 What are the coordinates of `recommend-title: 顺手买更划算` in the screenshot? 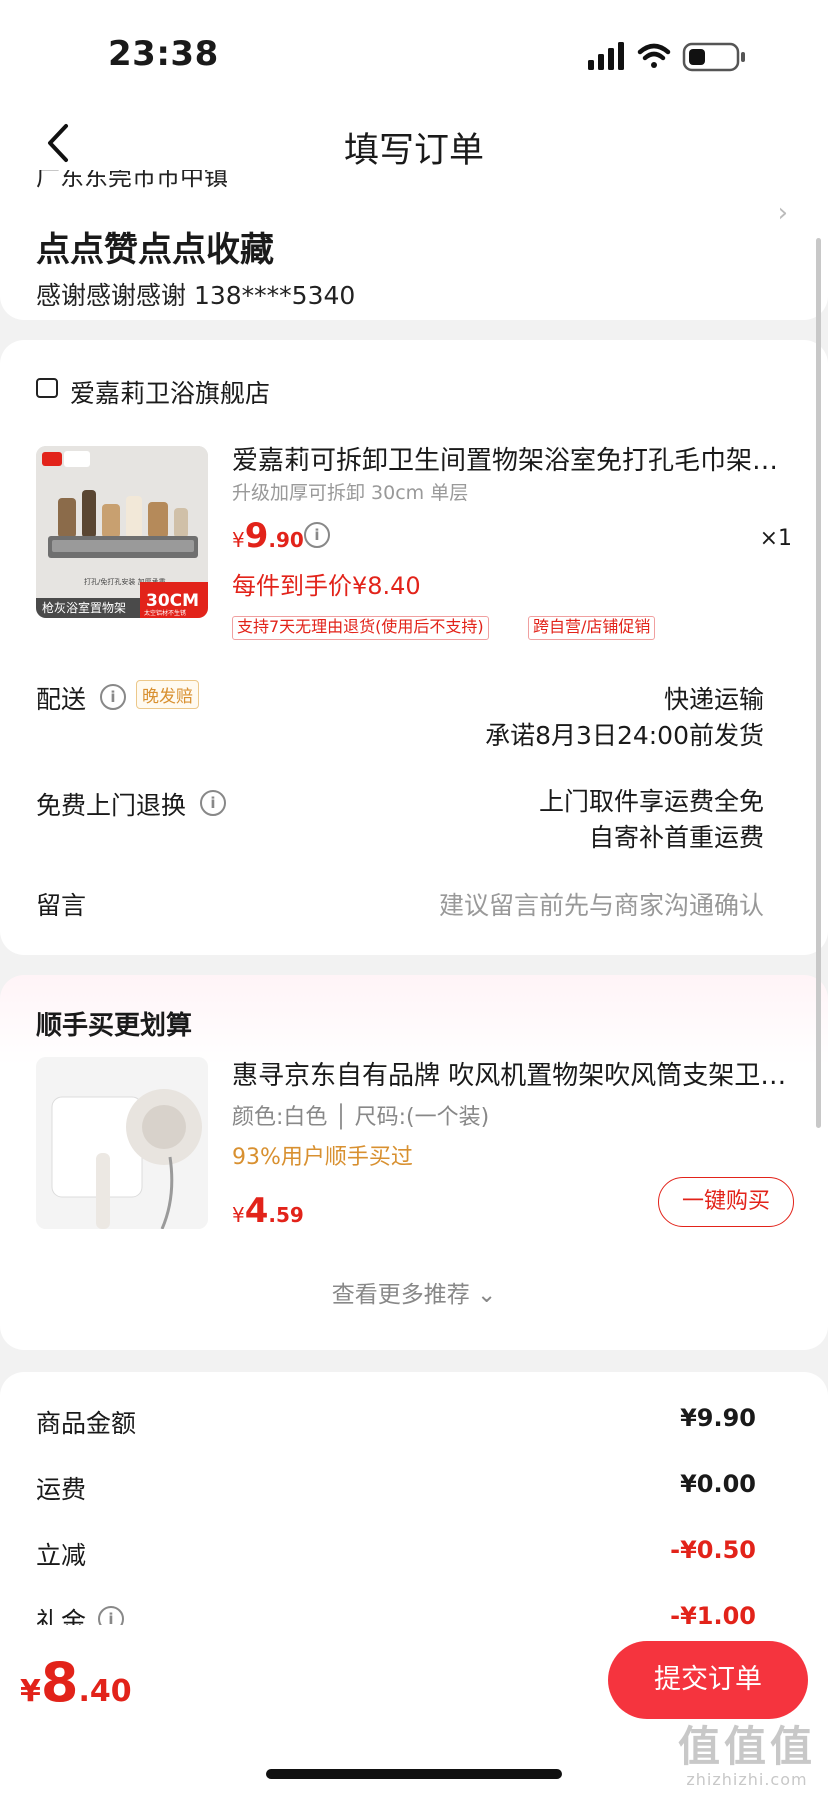 It's located at (114, 1026).